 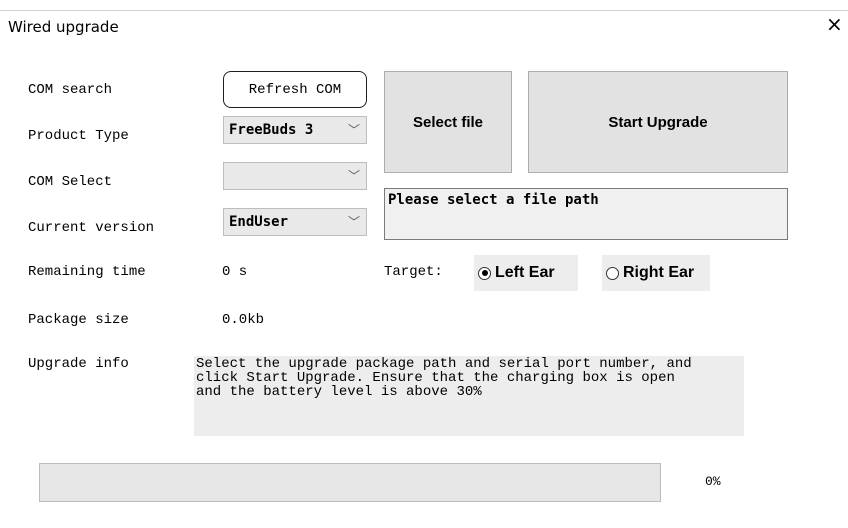 I want to click on upgrade-progress-bar, so click(x=350, y=482).